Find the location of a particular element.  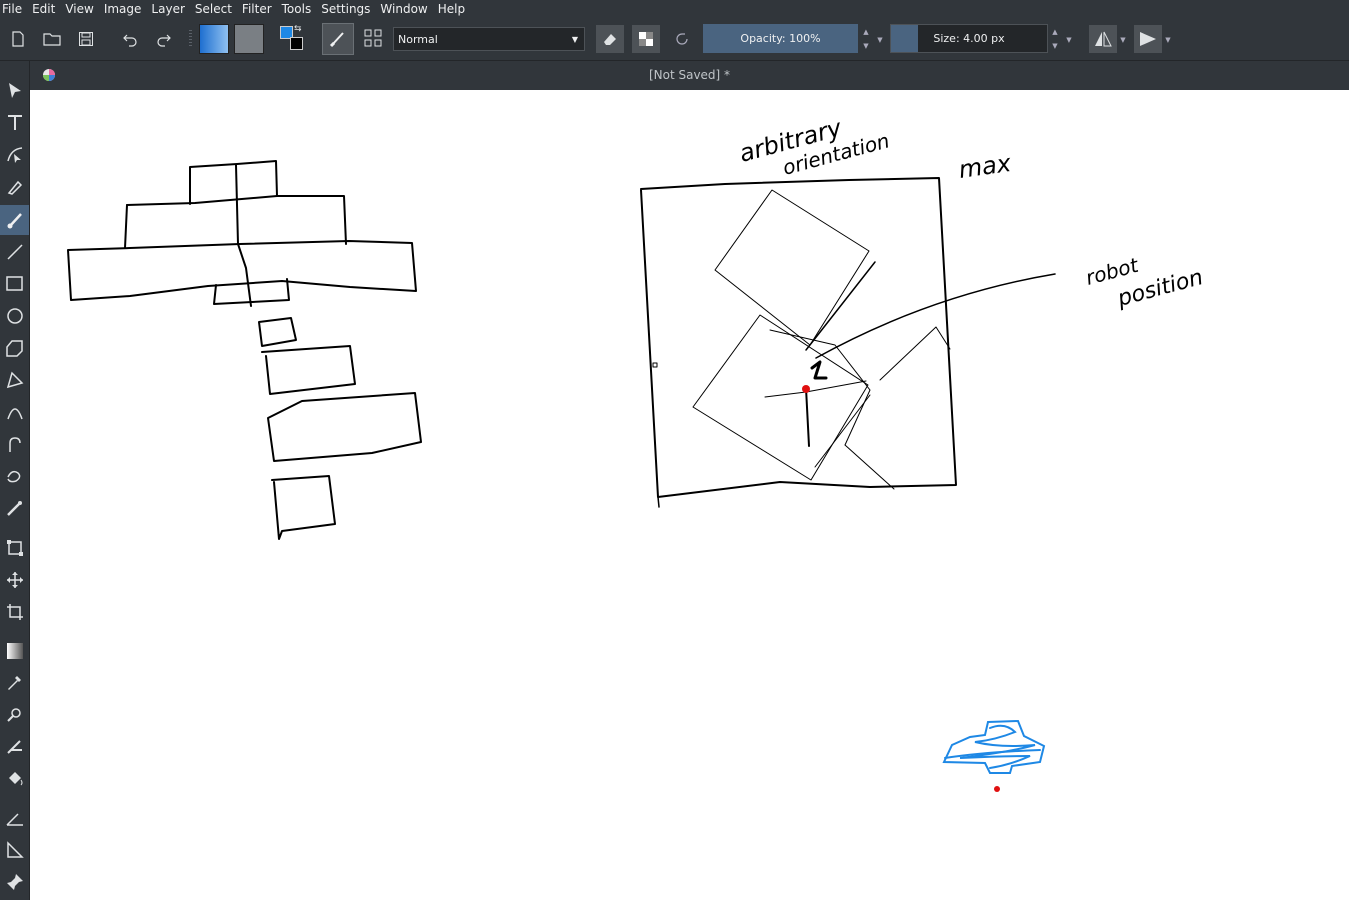

redo-icon is located at coordinates (164, 40).